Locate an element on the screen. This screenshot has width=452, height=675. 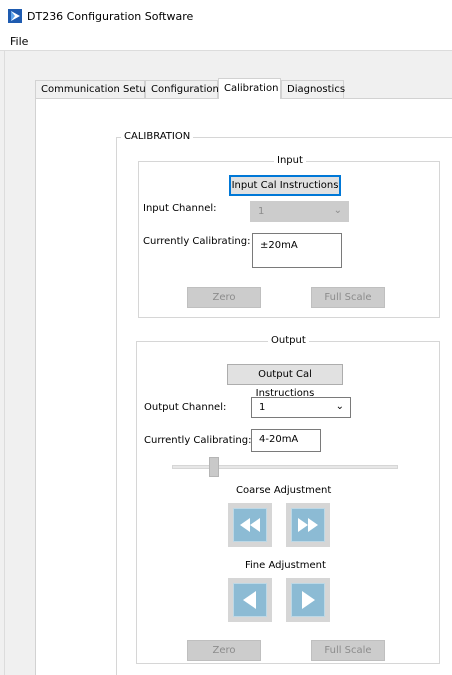
output-cal-instructions-button: Output Cal Instructions is located at coordinates (285, 381).